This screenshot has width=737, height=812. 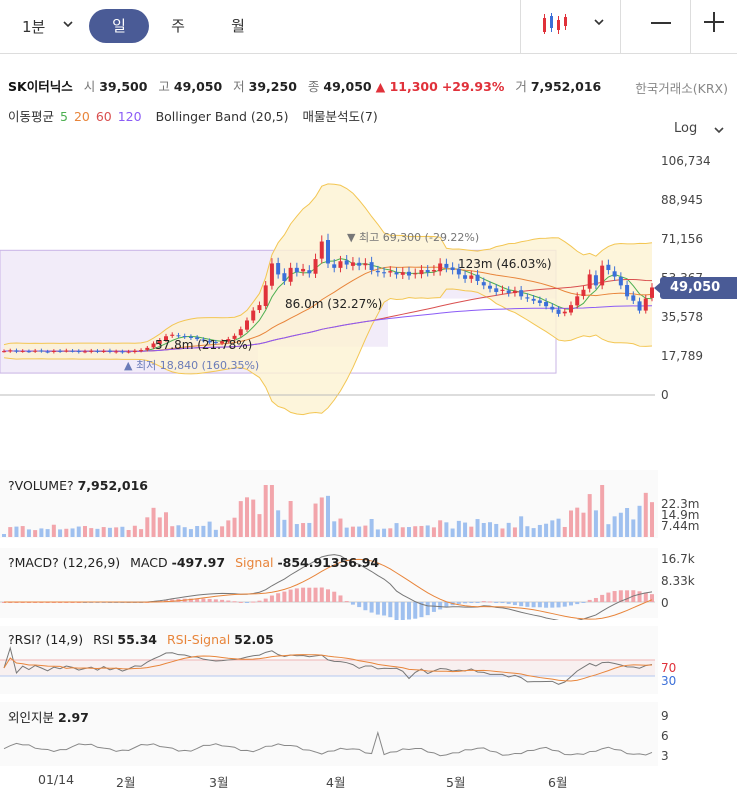 What do you see at coordinates (40, 86) in the screenshot?
I see `stock-name: SK이터닉스` at bounding box center [40, 86].